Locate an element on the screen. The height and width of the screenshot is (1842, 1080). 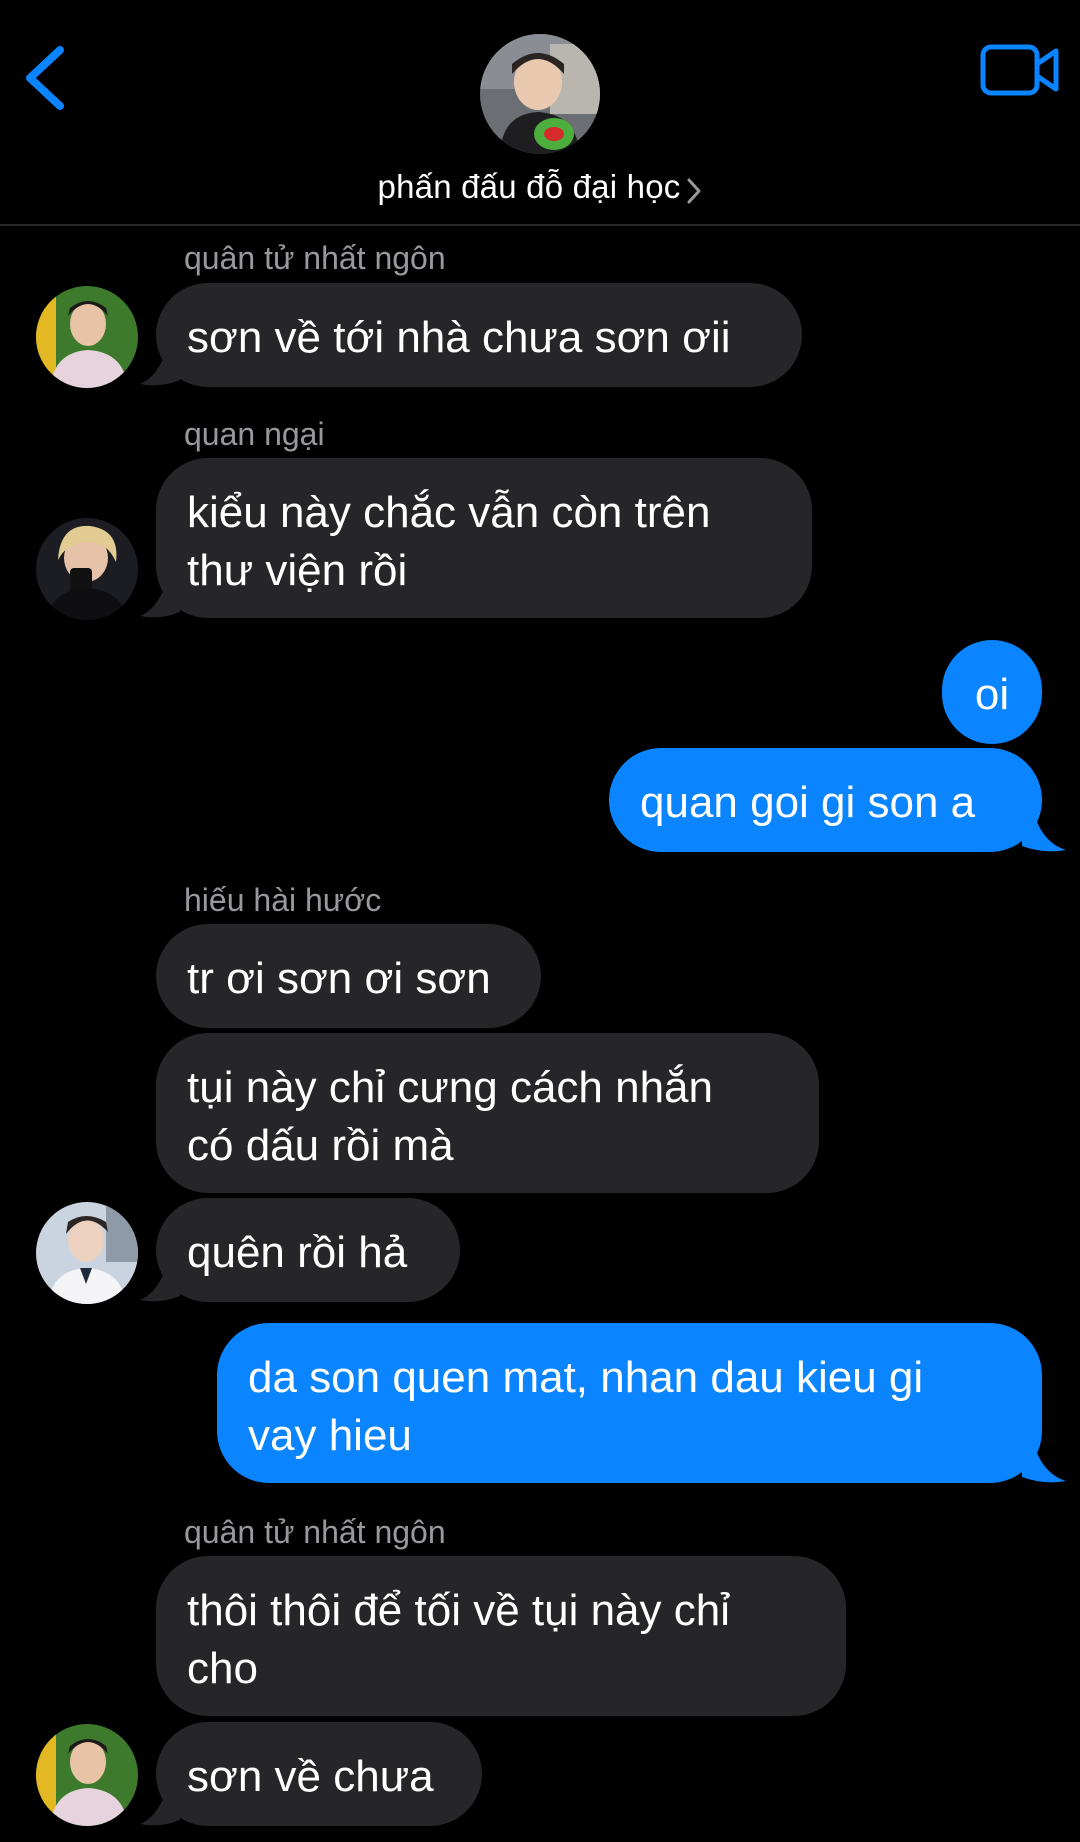
message-bubble: tr ơi sơn ơi sơn is located at coordinates (348, 976).